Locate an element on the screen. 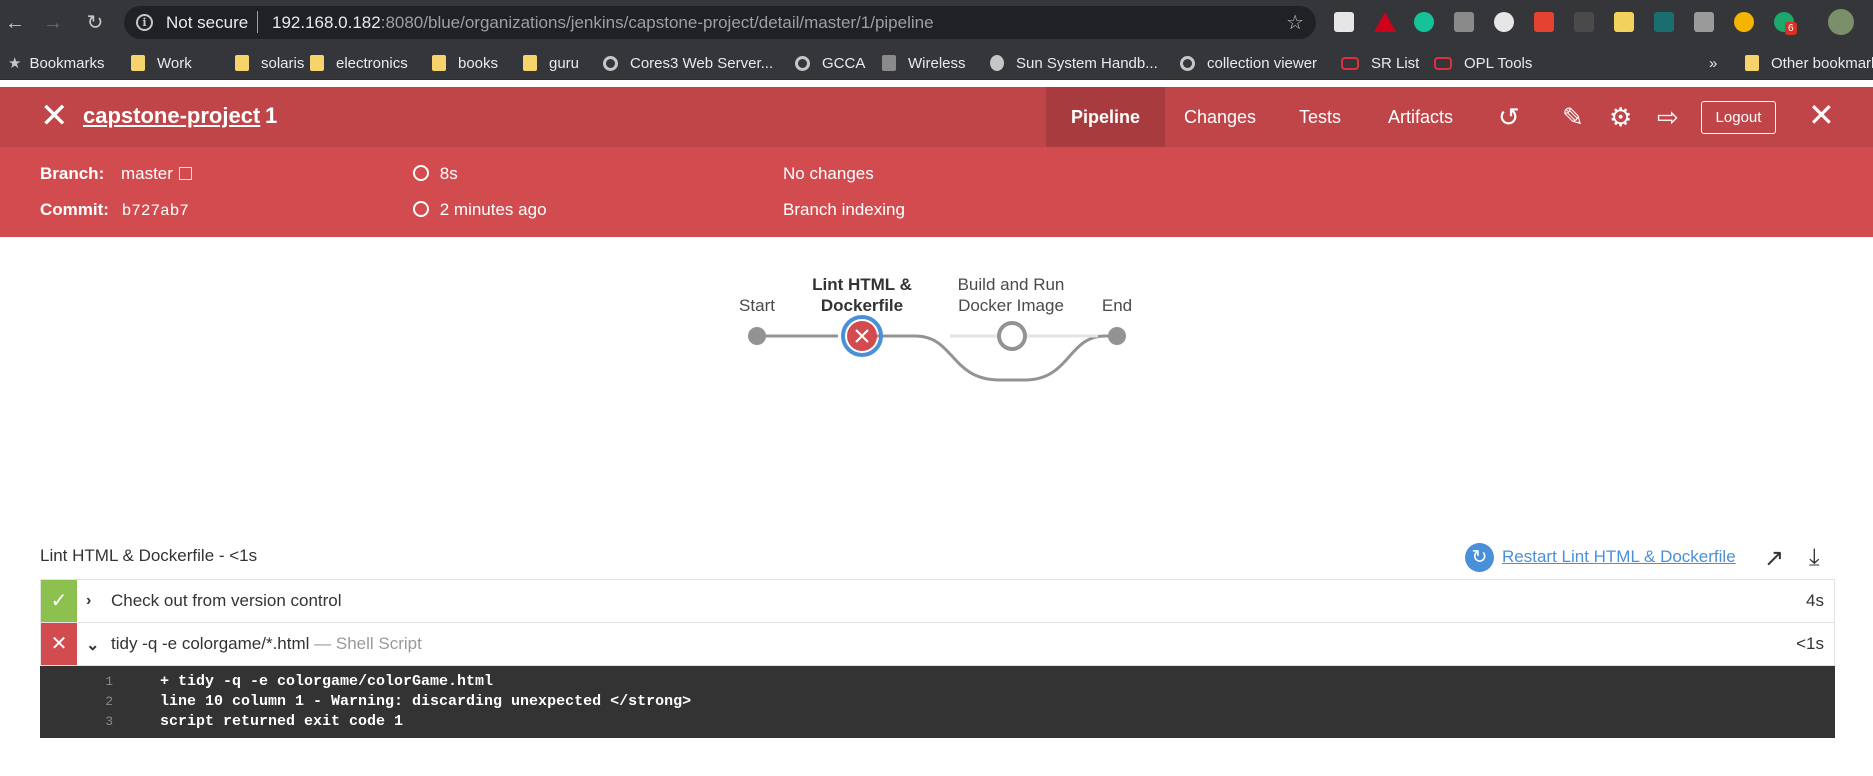 Image resolution: width=1873 pixels, height=776 pixels. restart-icon: ↻ is located at coordinates (1479, 557).